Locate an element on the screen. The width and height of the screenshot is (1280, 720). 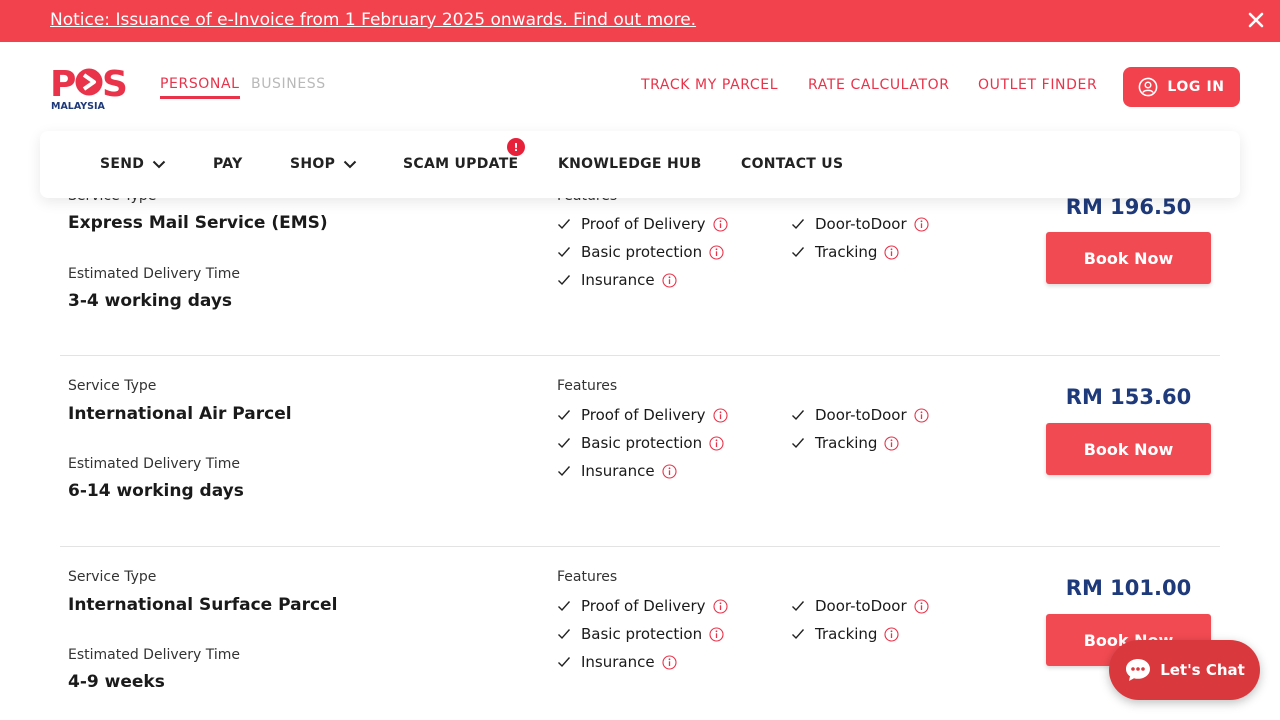
track-parcel-link: TRACK MY PARCEL is located at coordinates (709, 85).